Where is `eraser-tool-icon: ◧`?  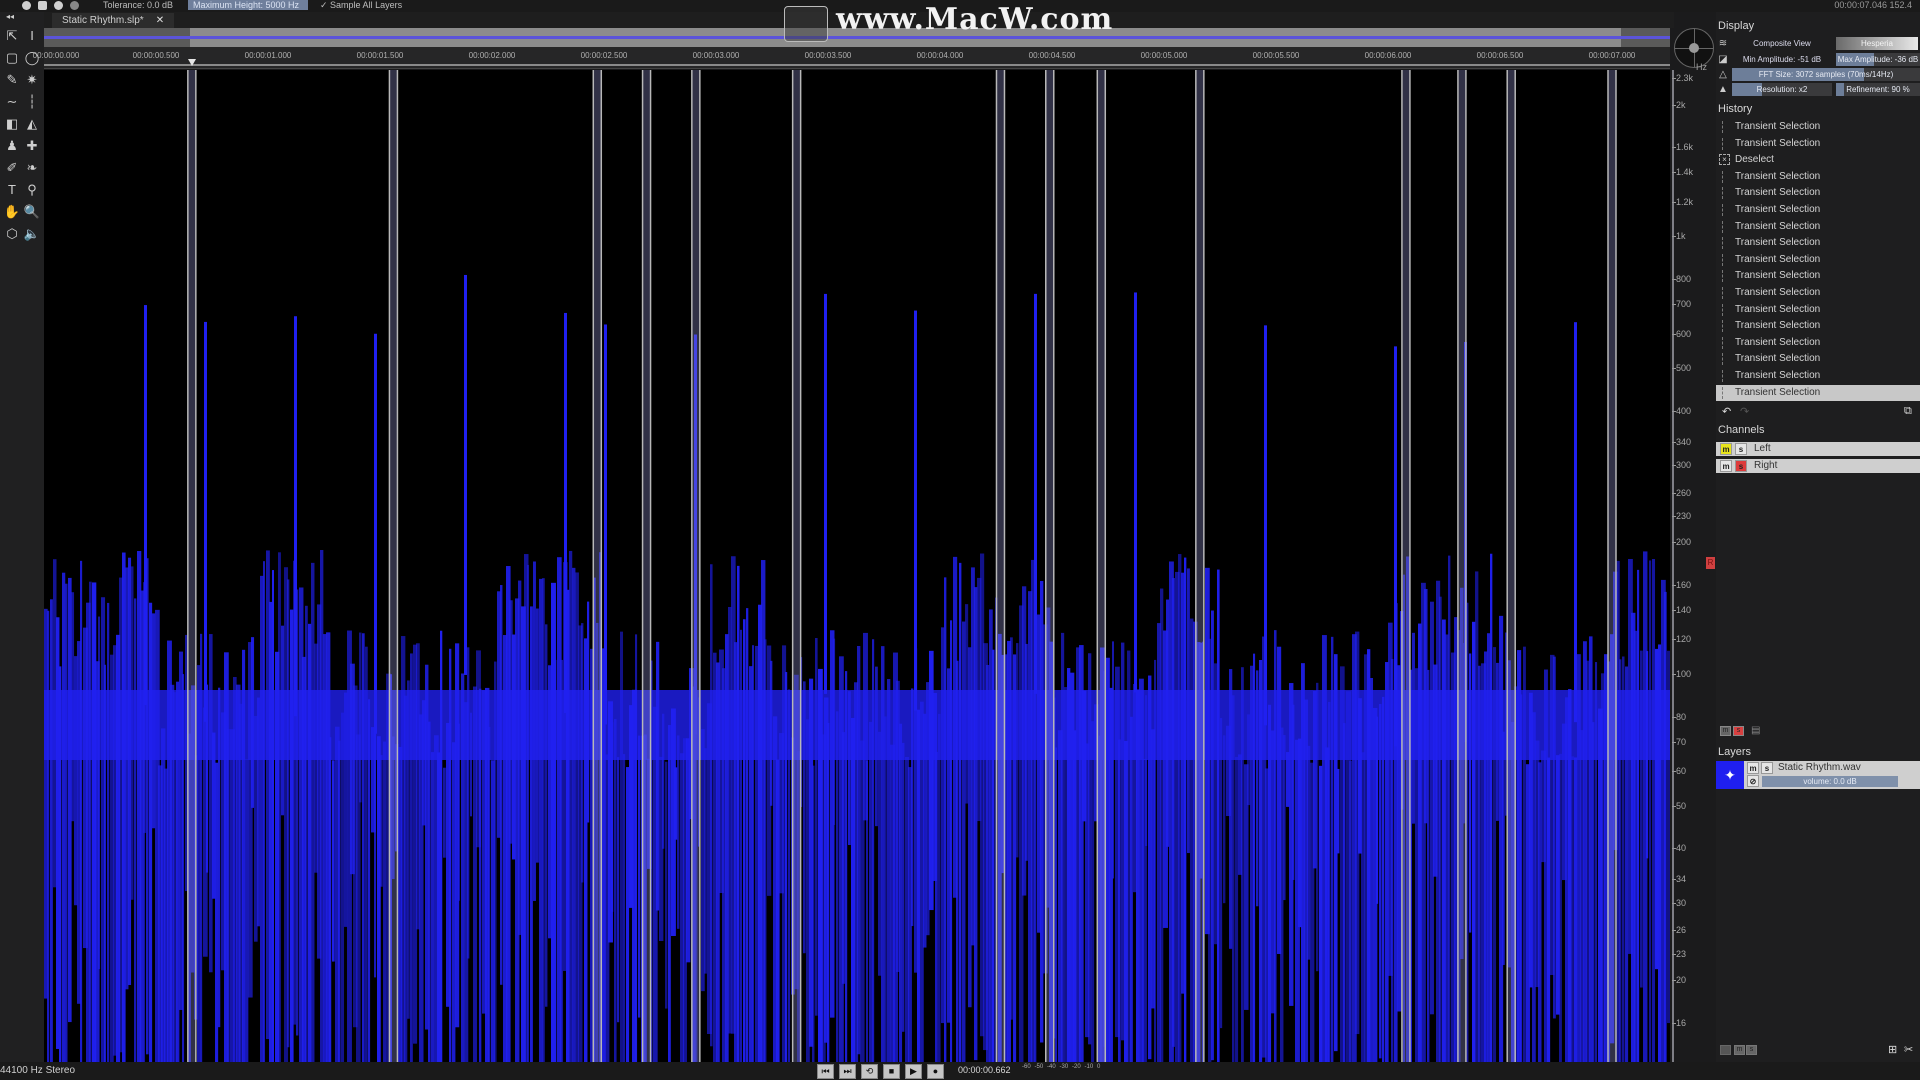
eraser-tool-icon: ◧ is located at coordinates (12, 124).